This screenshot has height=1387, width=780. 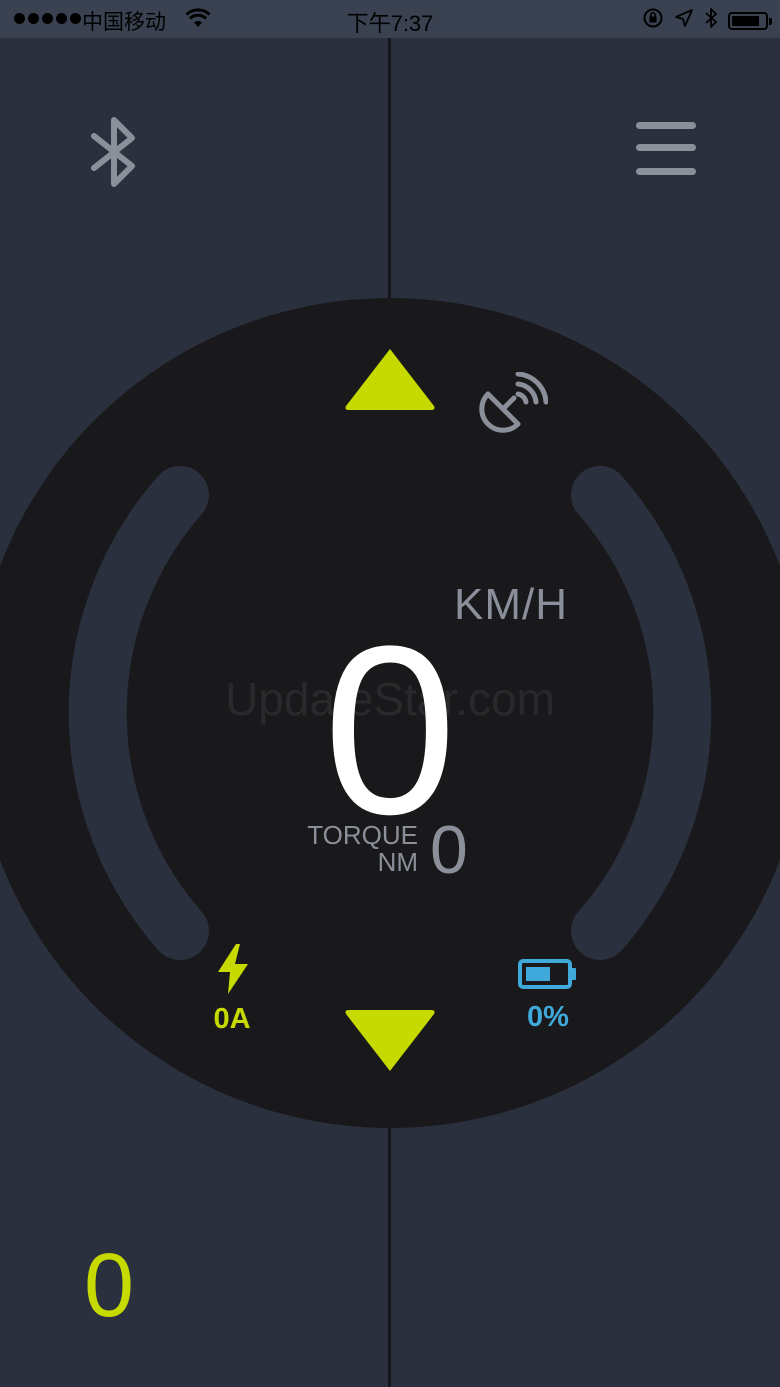 I want to click on triangle-up-icon, so click(x=390, y=379).